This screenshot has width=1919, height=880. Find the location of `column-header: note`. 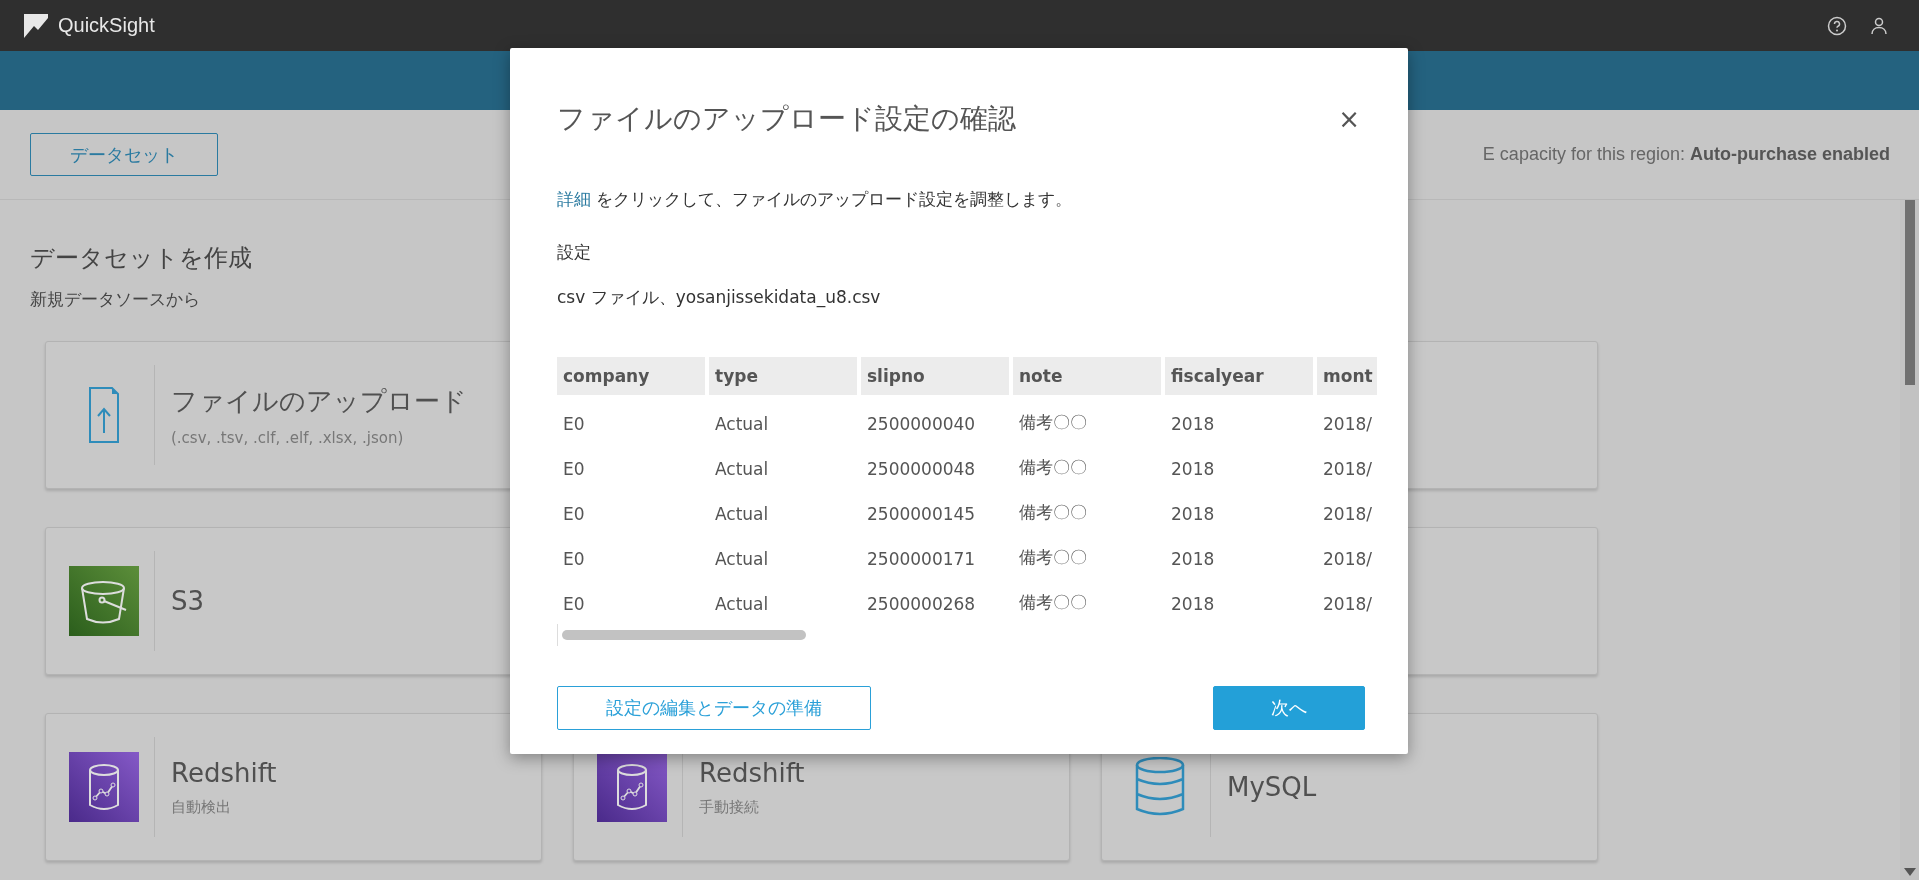

column-header: note is located at coordinates (1087, 376).